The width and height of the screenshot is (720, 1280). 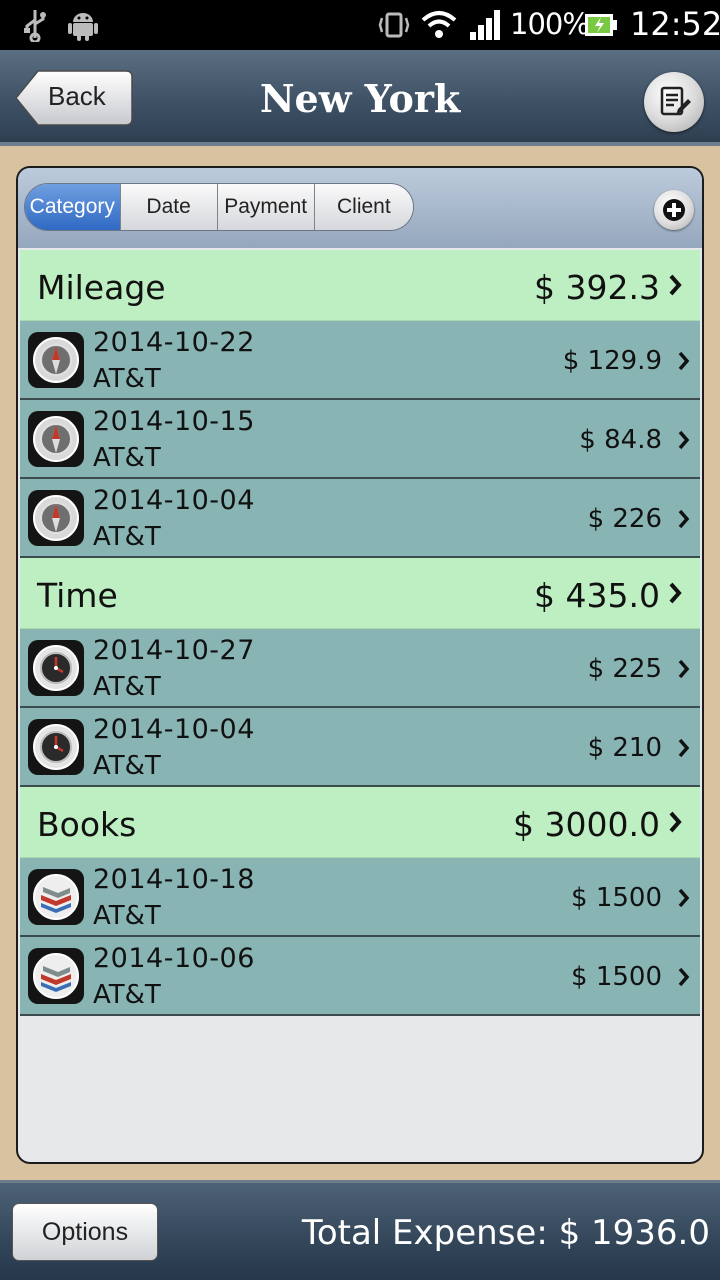 I want to click on expense-date: 2014-10-18, so click(x=174, y=879).